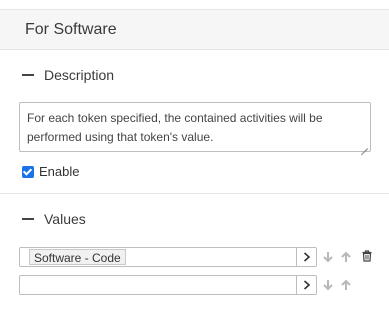 The height and width of the screenshot is (331, 389). I want to click on value-input: Software - Code, so click(158, 257).